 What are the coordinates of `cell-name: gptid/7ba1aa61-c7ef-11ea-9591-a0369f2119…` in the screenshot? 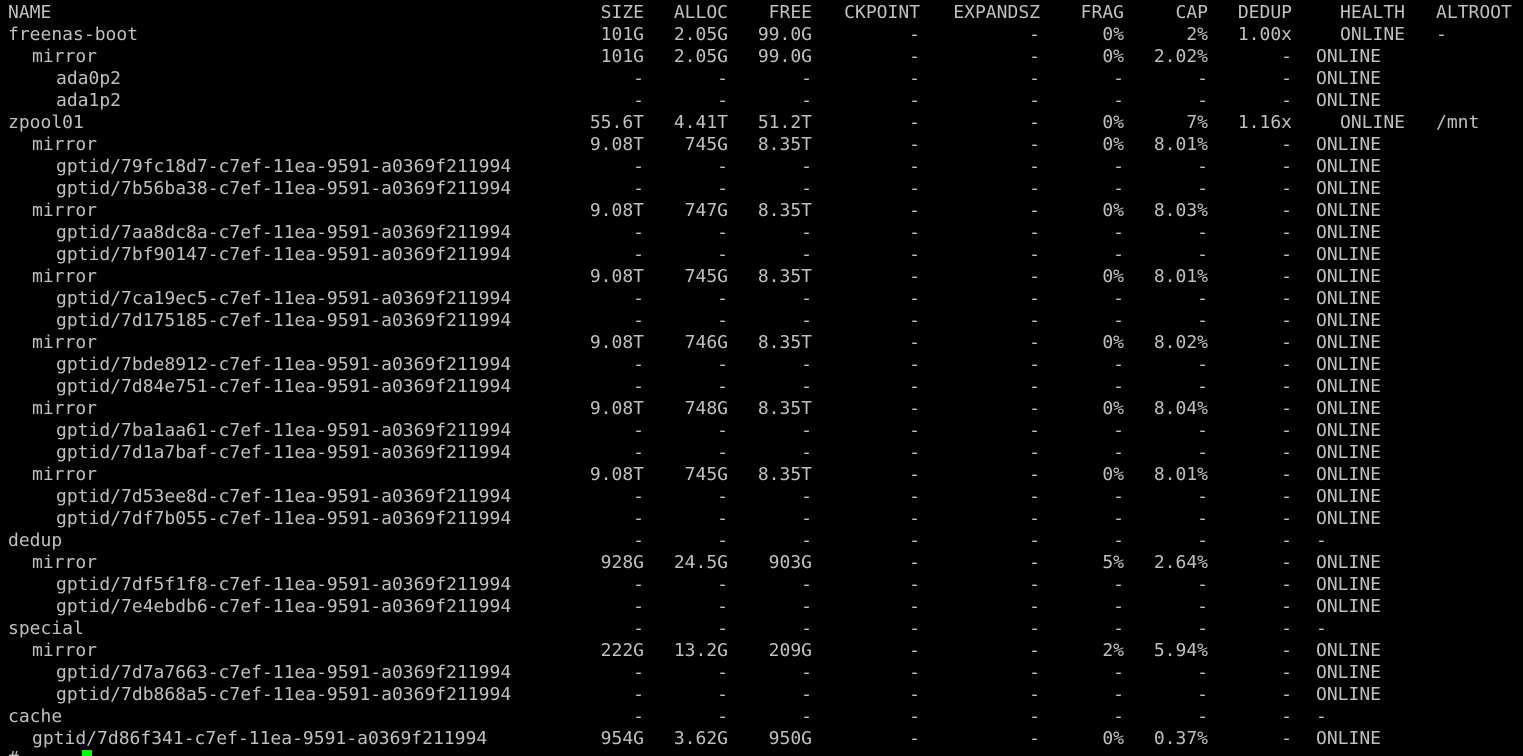 It's located at (284, 430).